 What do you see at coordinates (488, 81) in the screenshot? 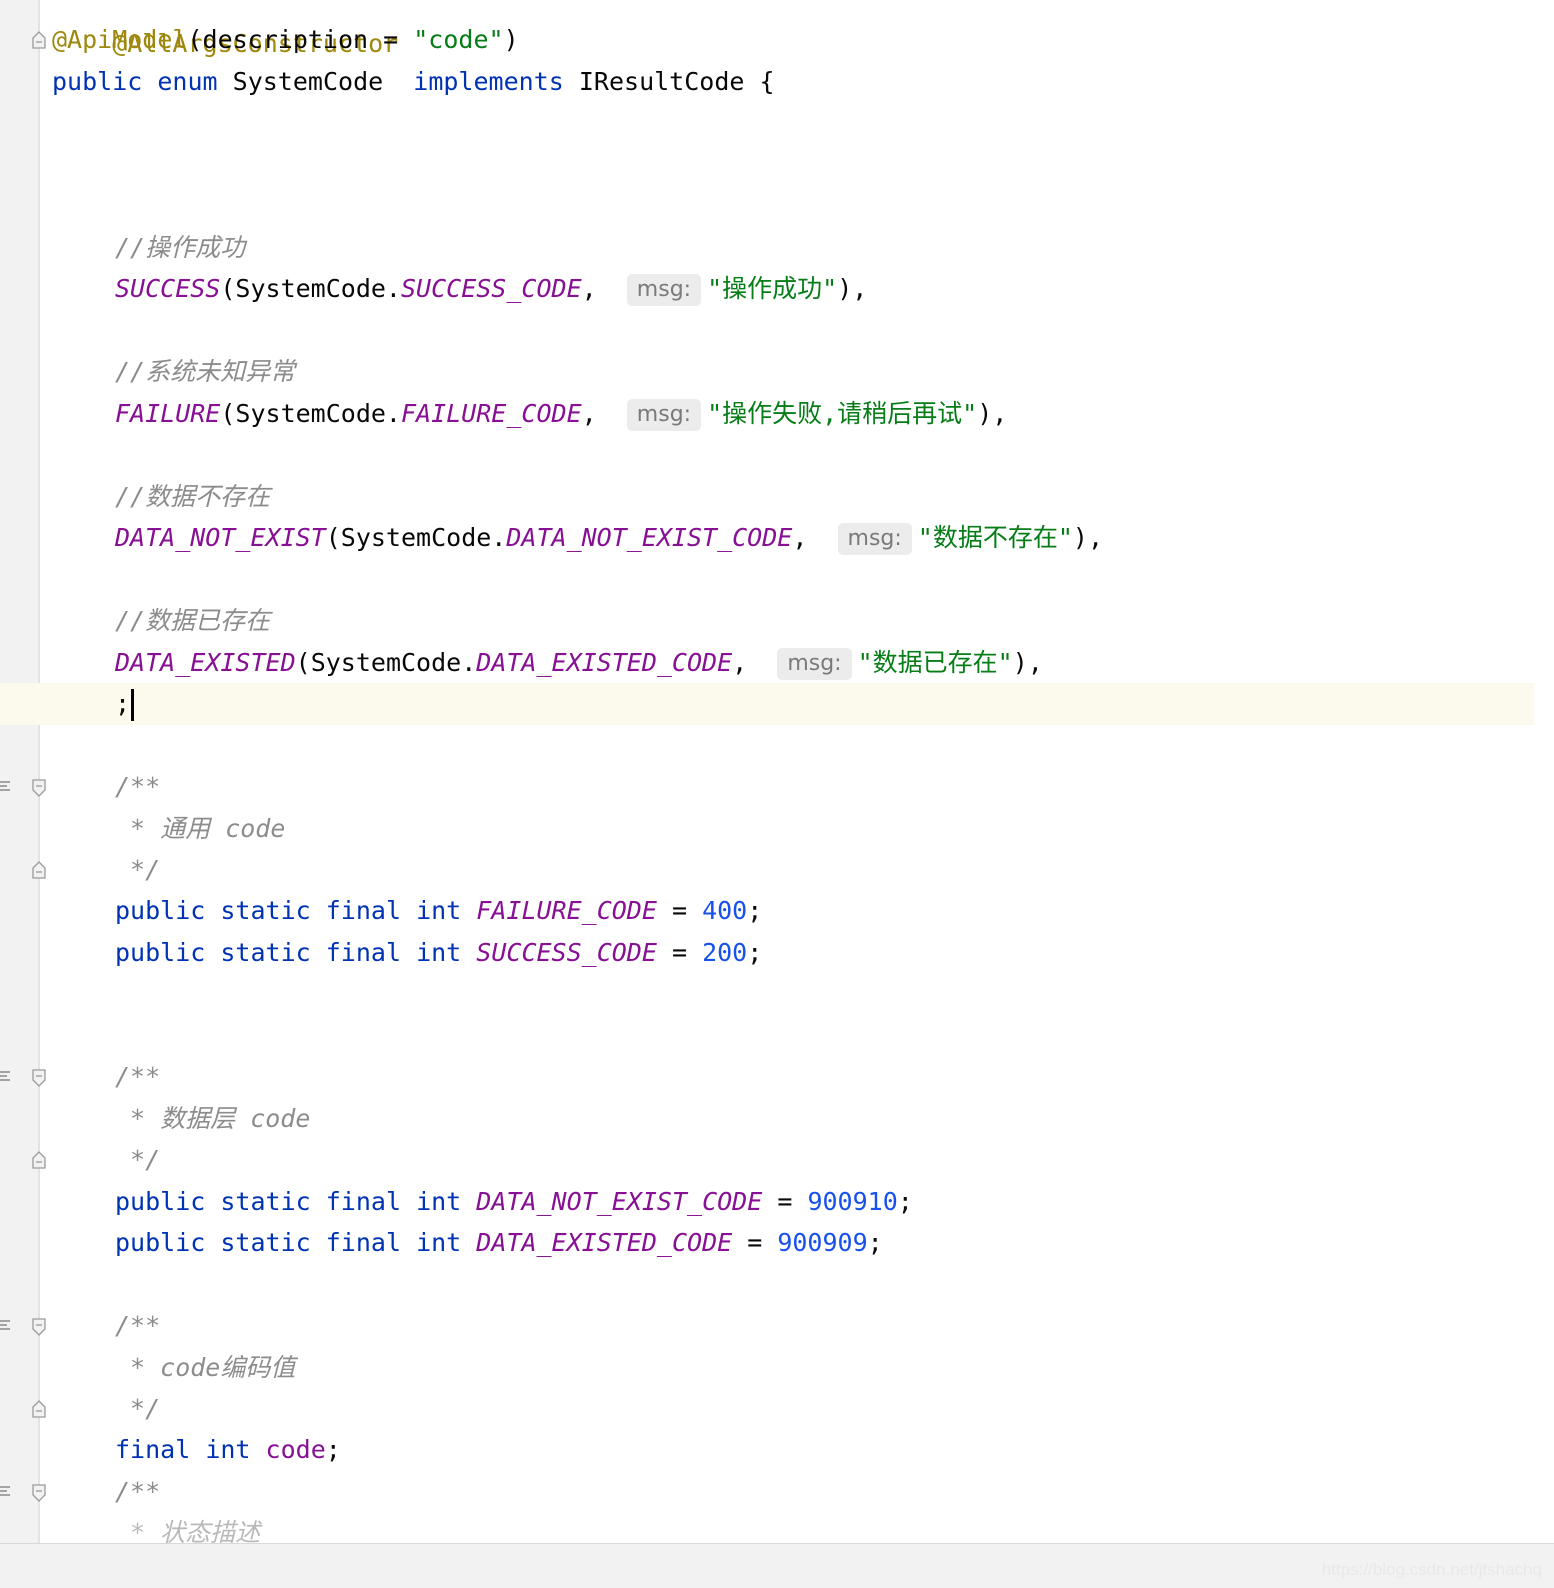
I see `keyword-implements: implements` at bounding box center [488, 81].